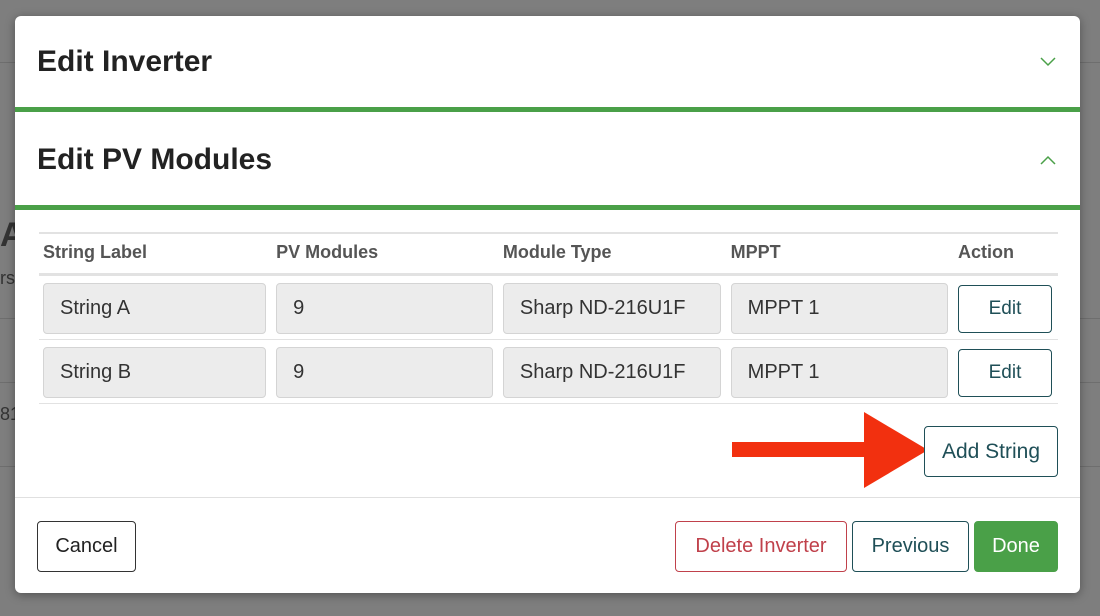  What do you see at coordinates (1048, 160) in the screenshot?
I see `chevron-up-icon` at bounding box center [1048, 160].